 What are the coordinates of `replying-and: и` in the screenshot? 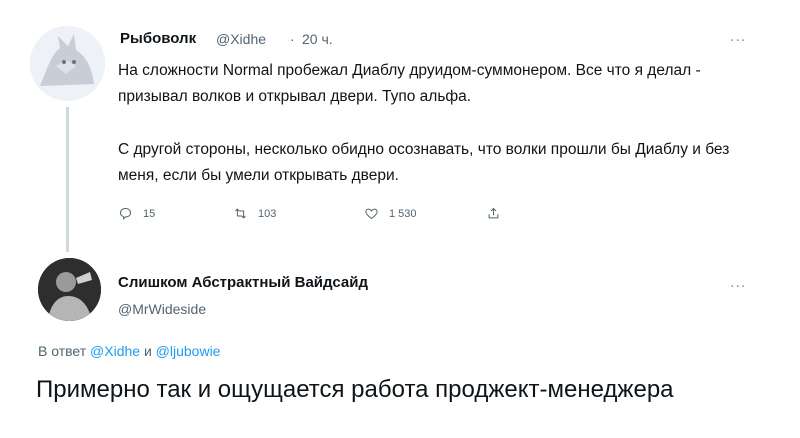 It's located at (147, 351).